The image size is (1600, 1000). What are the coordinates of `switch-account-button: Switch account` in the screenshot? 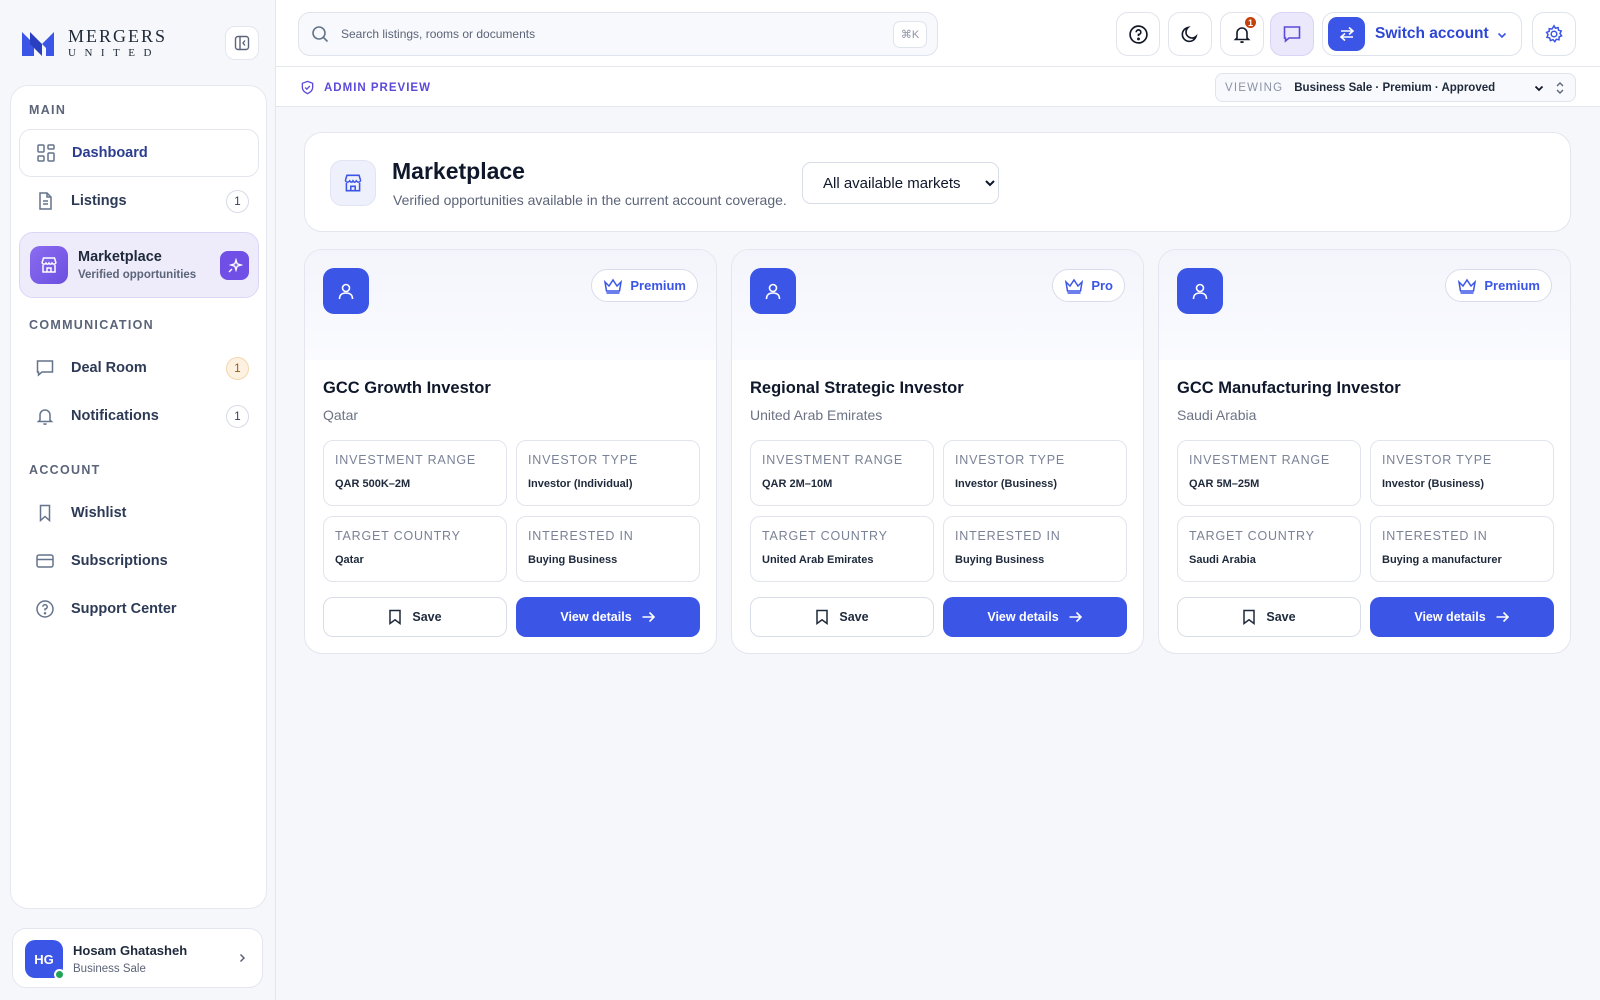 It's located at (1422, 34).